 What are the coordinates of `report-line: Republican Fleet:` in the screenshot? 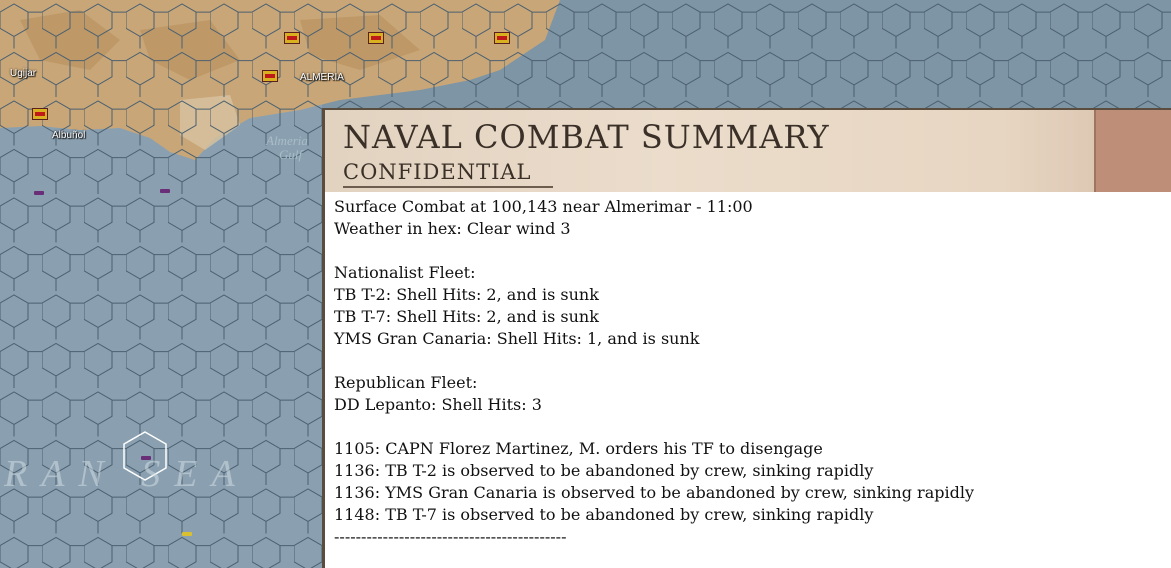 It's located at (406, 382).